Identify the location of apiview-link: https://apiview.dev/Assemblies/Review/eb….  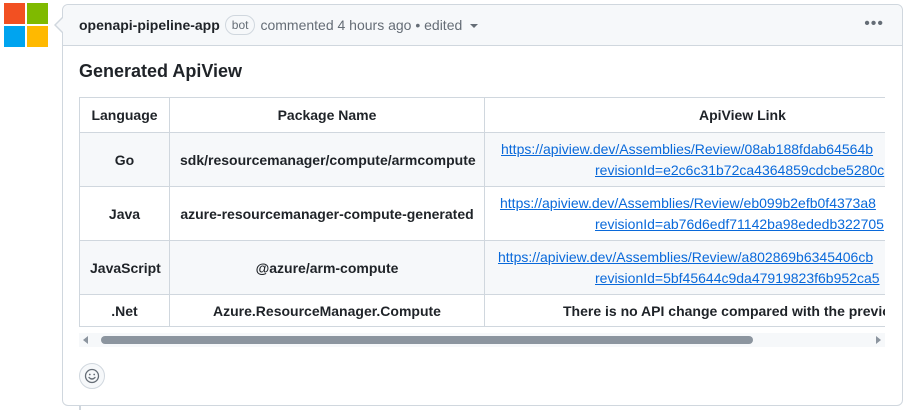
(688, 203).